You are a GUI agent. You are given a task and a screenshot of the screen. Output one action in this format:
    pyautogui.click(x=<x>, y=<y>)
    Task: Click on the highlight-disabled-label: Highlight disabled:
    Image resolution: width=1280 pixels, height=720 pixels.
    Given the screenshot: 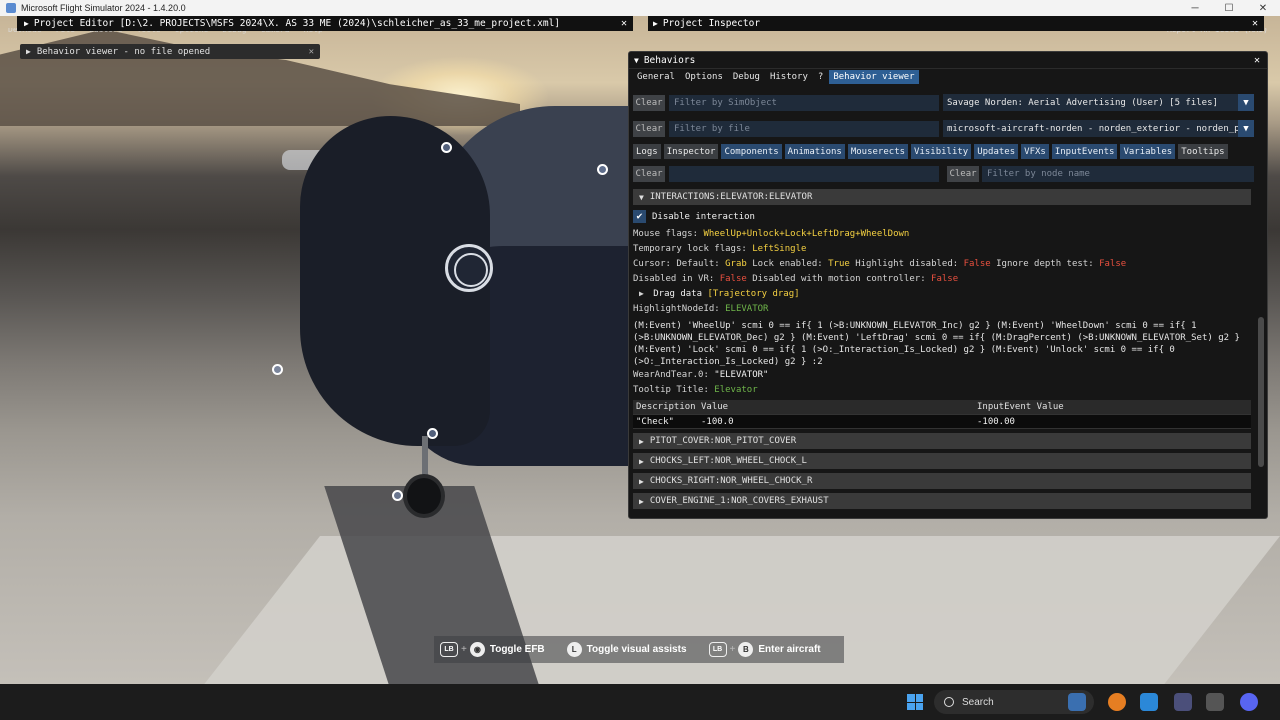 What is the action you would take?
    pyautogui.click(x=907, y=264)
    